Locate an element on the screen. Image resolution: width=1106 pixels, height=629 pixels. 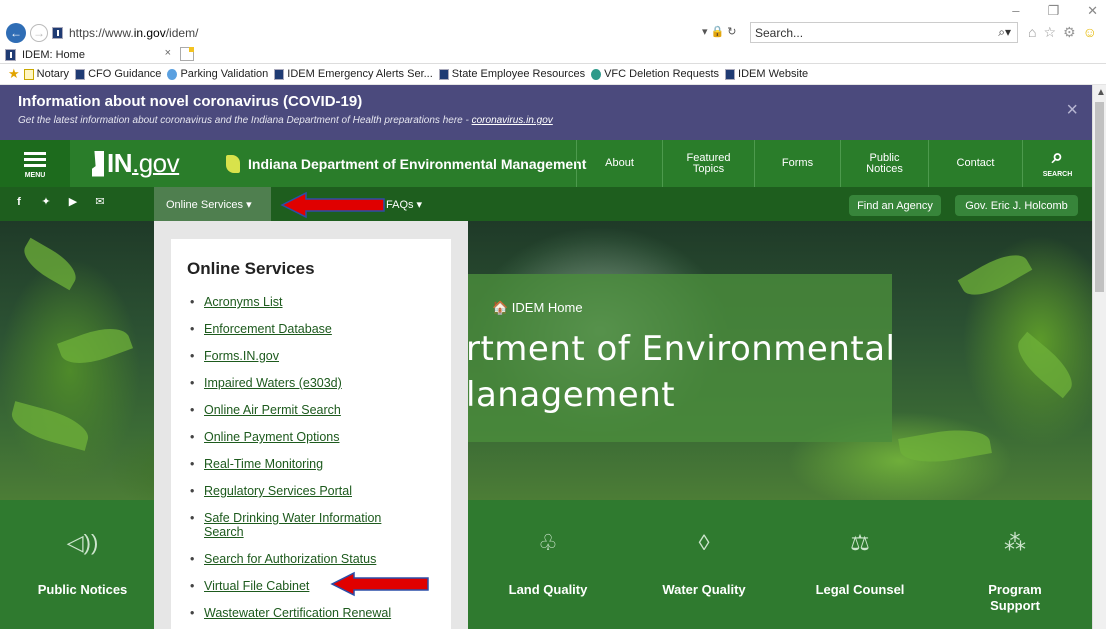
scroll-thumb is located at coordinates (1099, 197).